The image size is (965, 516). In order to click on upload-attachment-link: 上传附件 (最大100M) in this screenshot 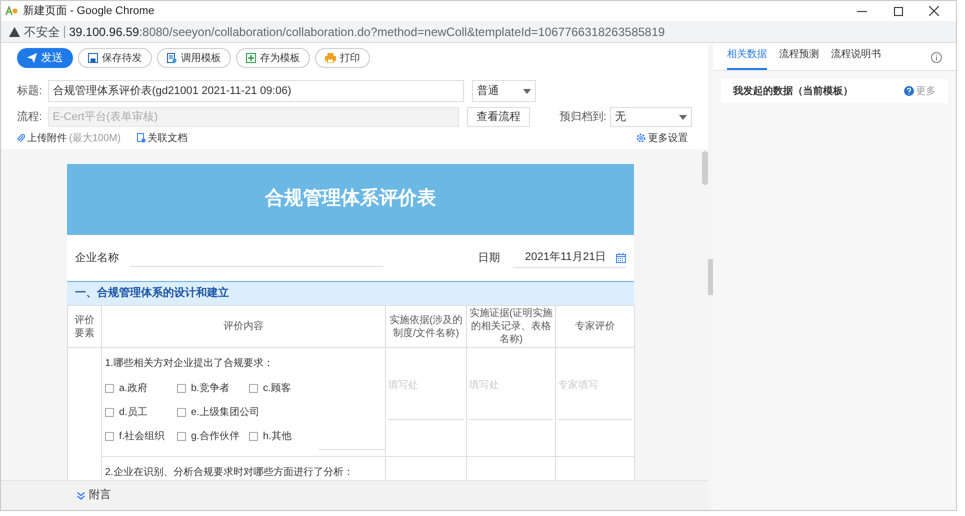, I will do `click(69, 138)`.